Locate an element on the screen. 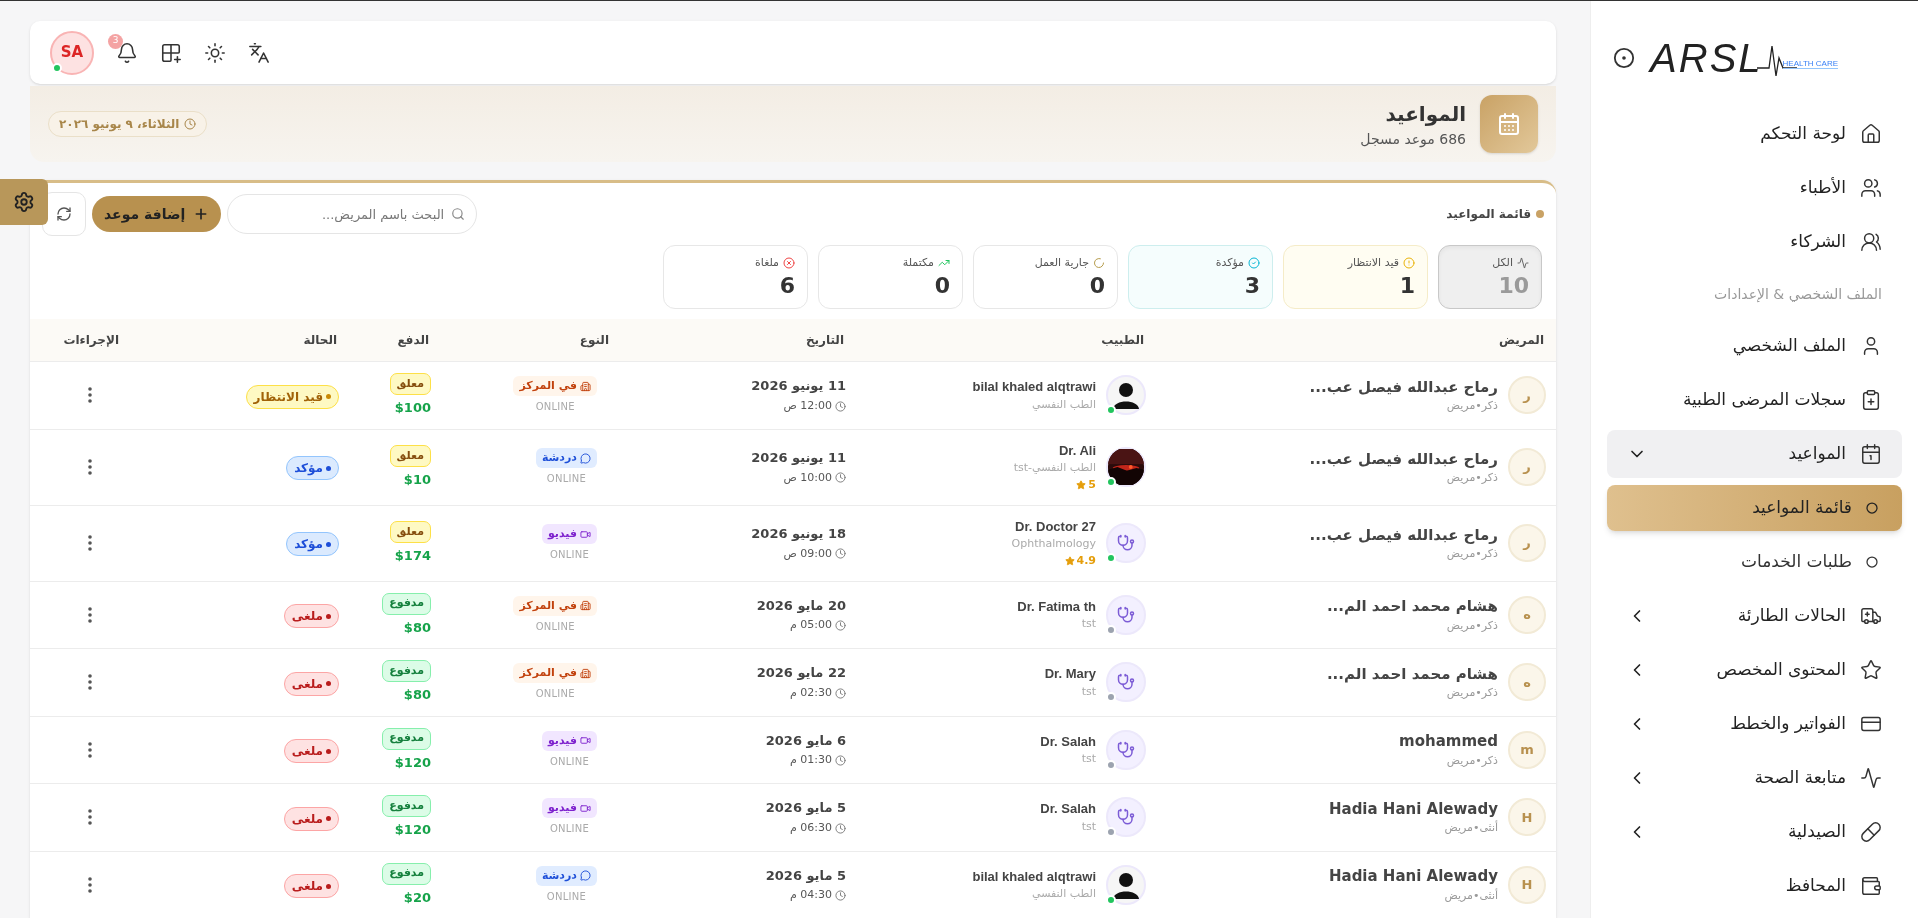 Image resolution: width=1918 pixels, height=918 pixels. payment-amount: $100 is located at coordinates (412, 408).